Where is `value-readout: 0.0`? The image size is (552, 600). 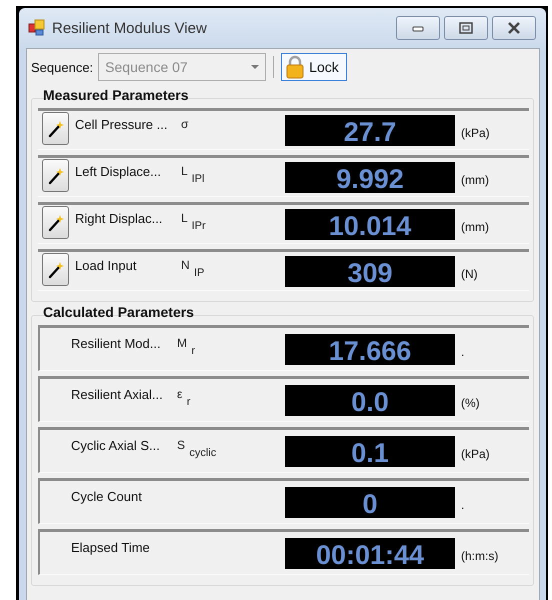 value-readout: 0.0 is located at coordinates (370, 400).